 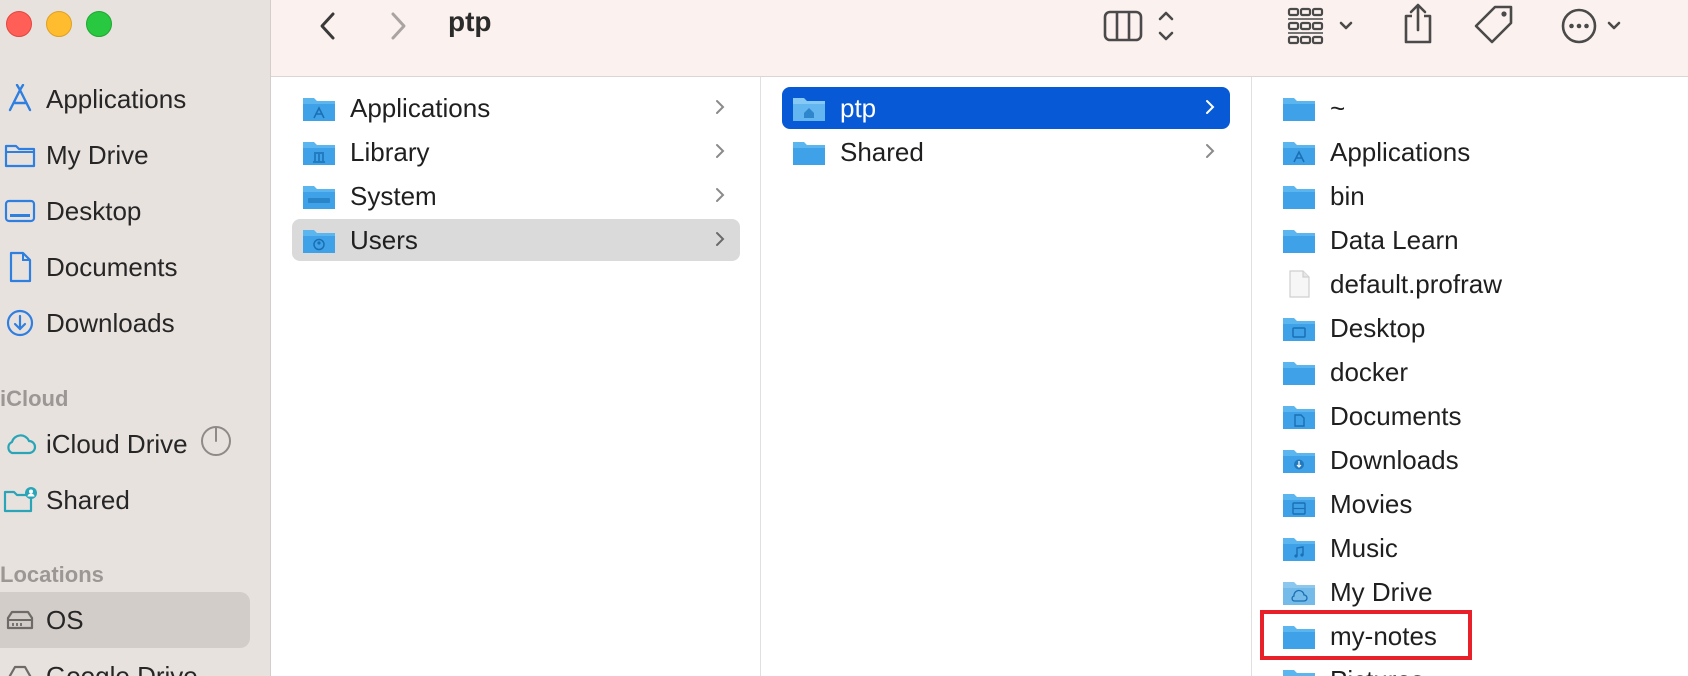 What do you see at coordinates (1394, 459) in the screenshot?
I see `item-label: Downloads` at bounding box center [1394, 459].